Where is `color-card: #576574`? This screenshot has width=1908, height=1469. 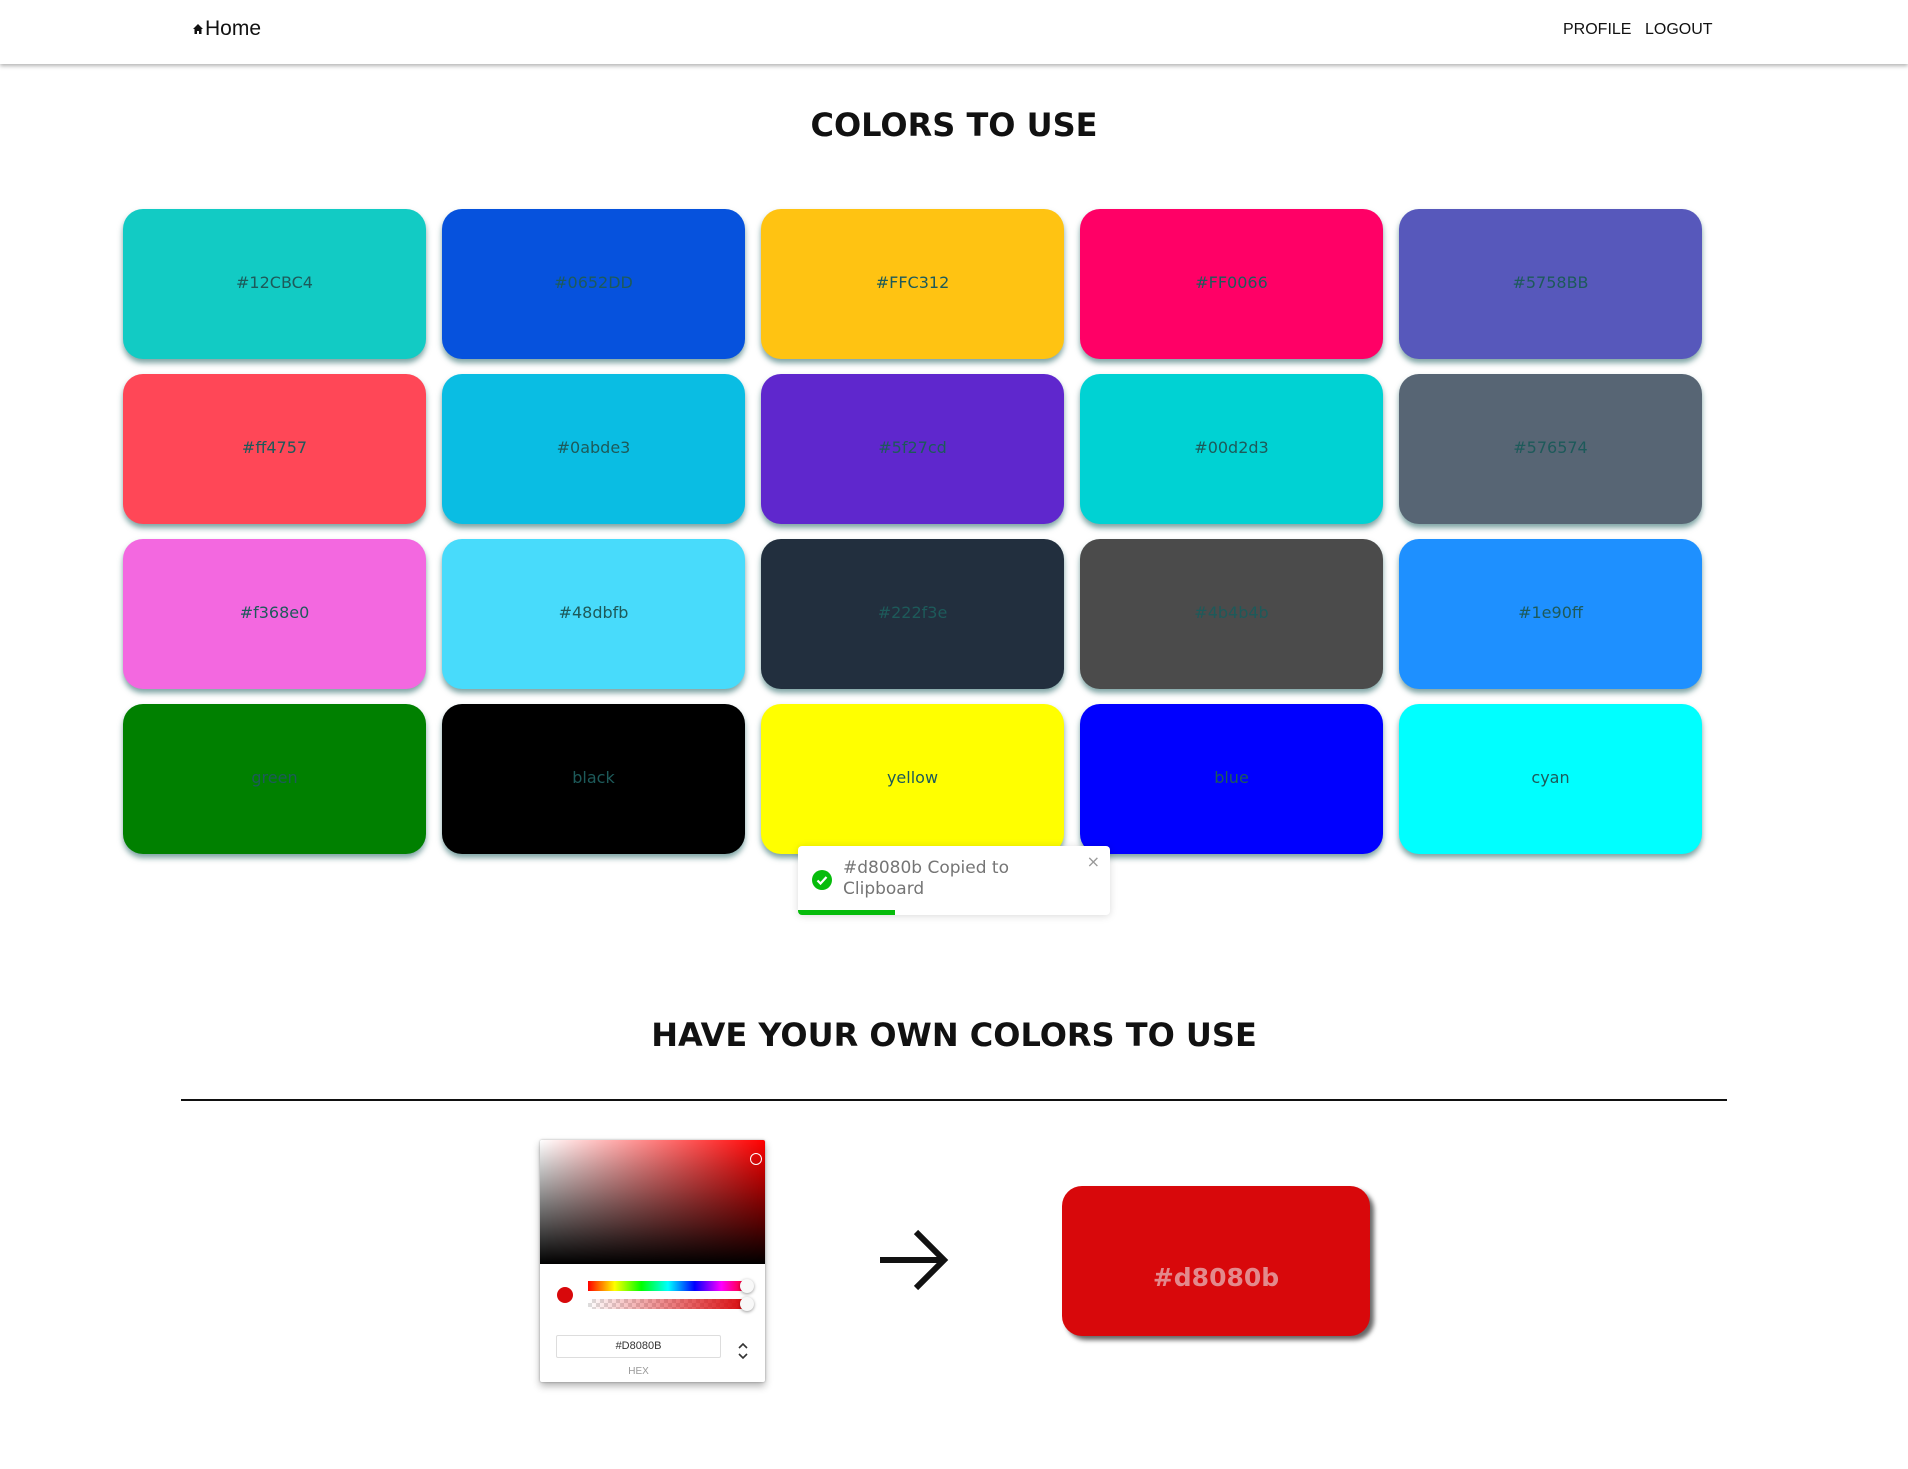 color-card: #576574 is located at coordinates (1550, 449).